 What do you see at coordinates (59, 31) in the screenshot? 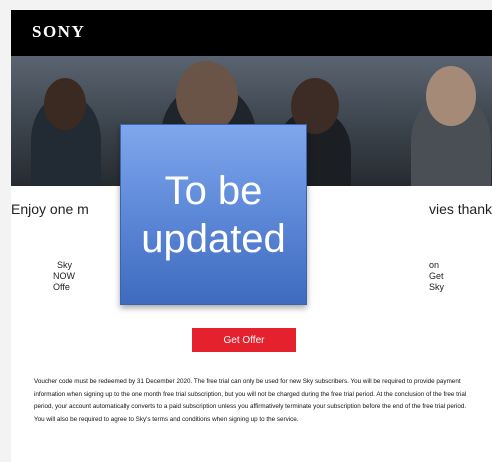
I see `sony-logo: SONY` at bounding box center [59, 31].